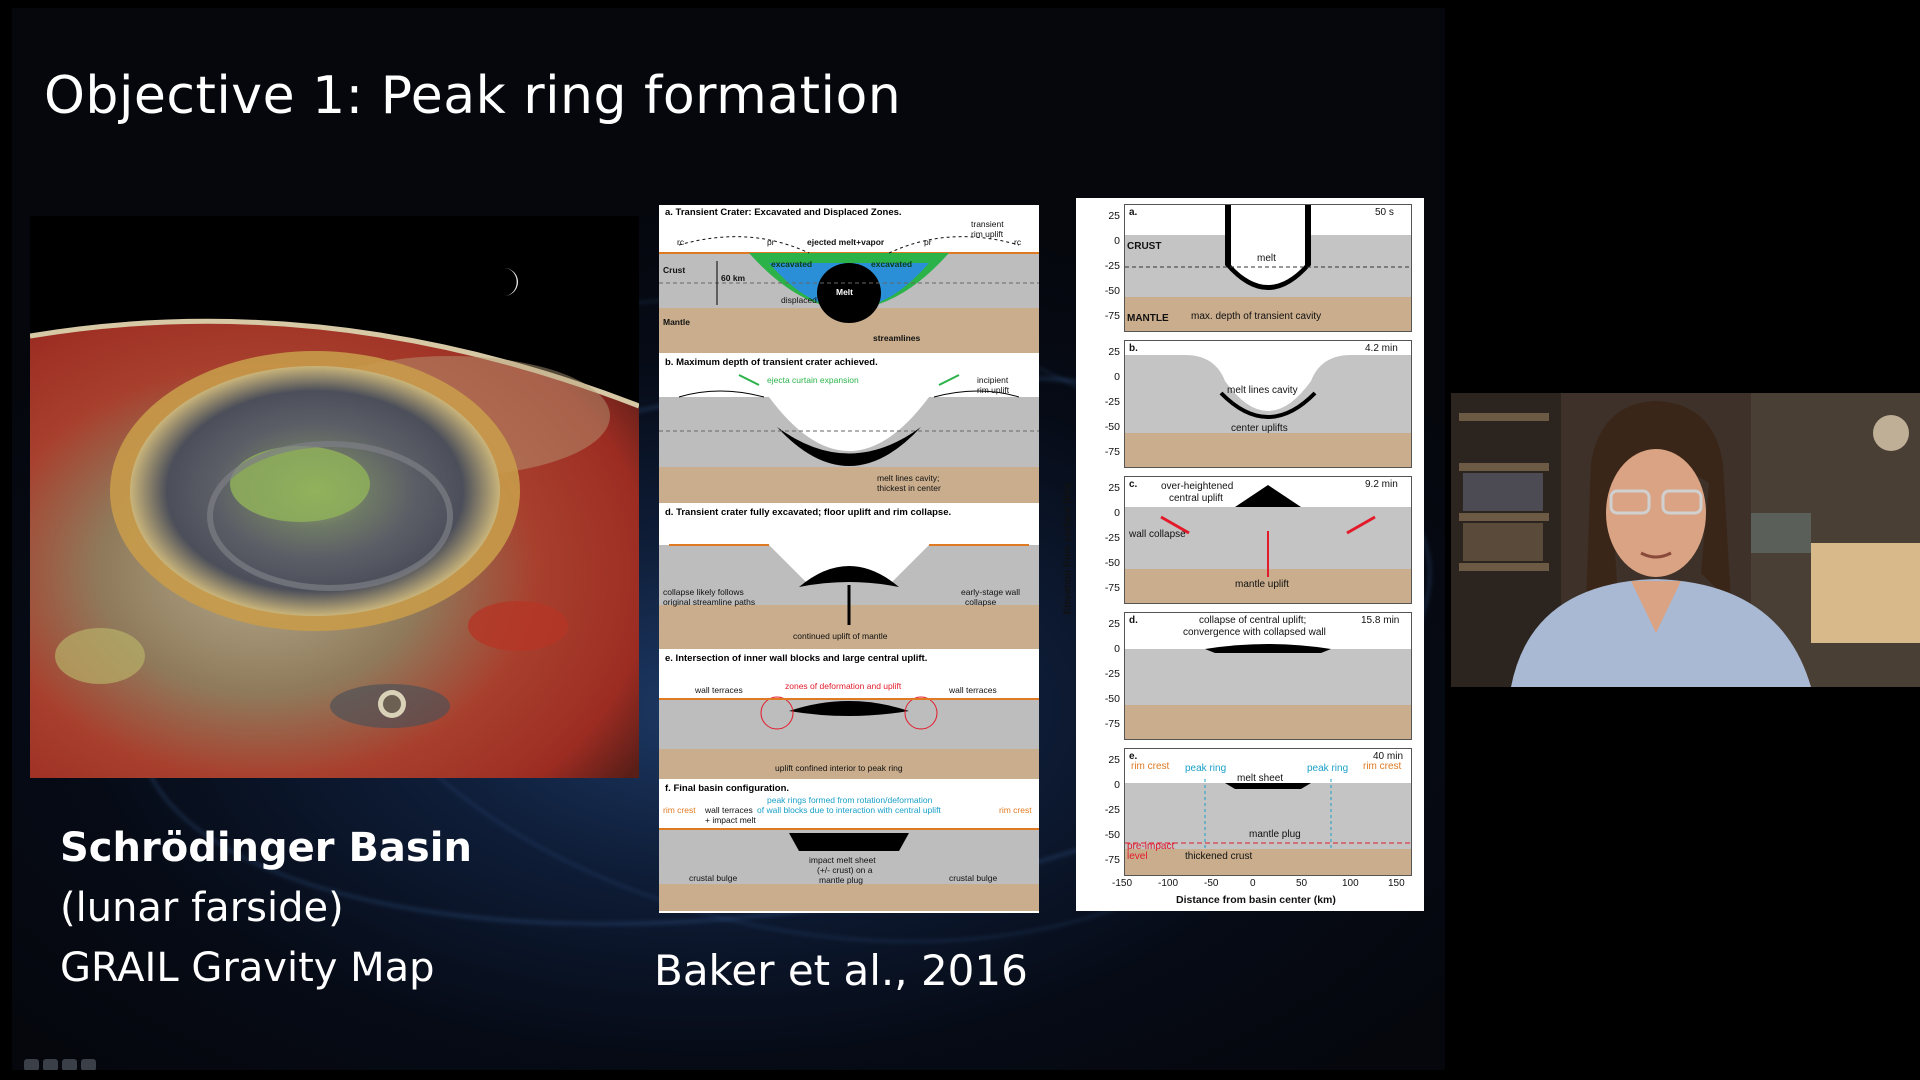 Image resolution: width=1920 pixels, height=1080 pixels. I want to click on melt-cavity-label: melt lines cavity;, so click(908, 478).